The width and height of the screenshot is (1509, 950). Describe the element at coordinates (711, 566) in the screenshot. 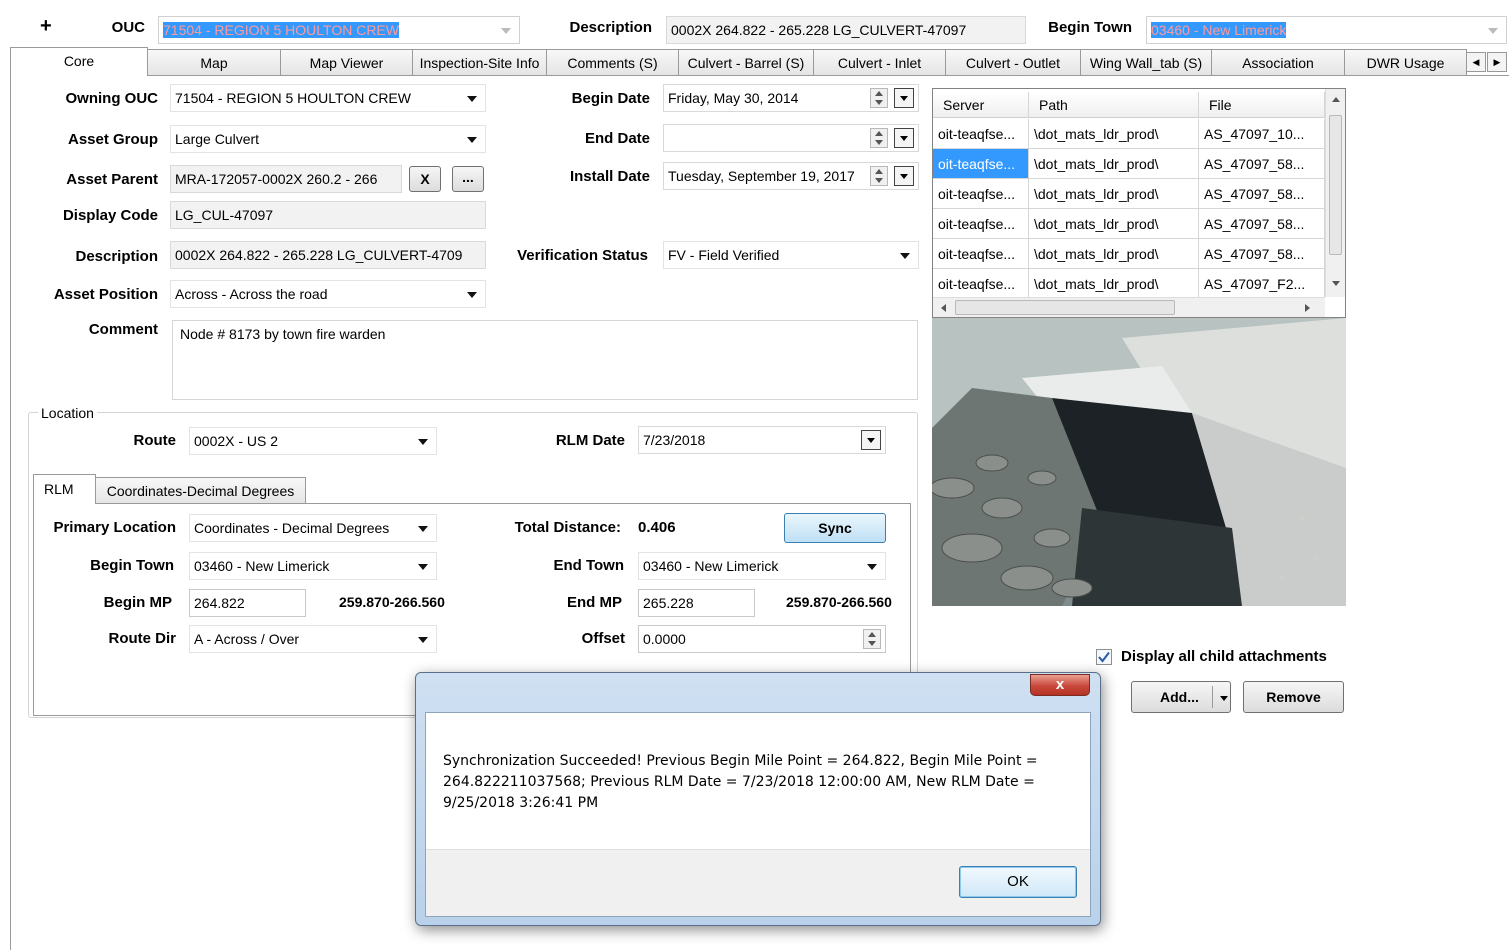

I see `end-town-value: 03460 - New Limerick` at that location.